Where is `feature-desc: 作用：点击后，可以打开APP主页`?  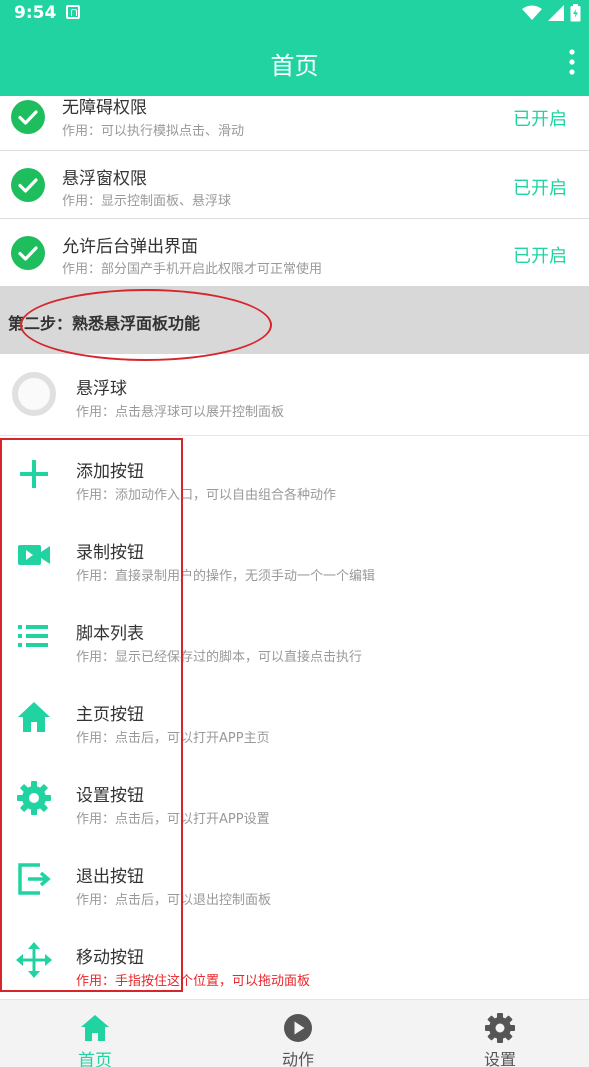
feature-desc: 作用：点击后，可以打开APP主页 is located at coordinates (173, 738).